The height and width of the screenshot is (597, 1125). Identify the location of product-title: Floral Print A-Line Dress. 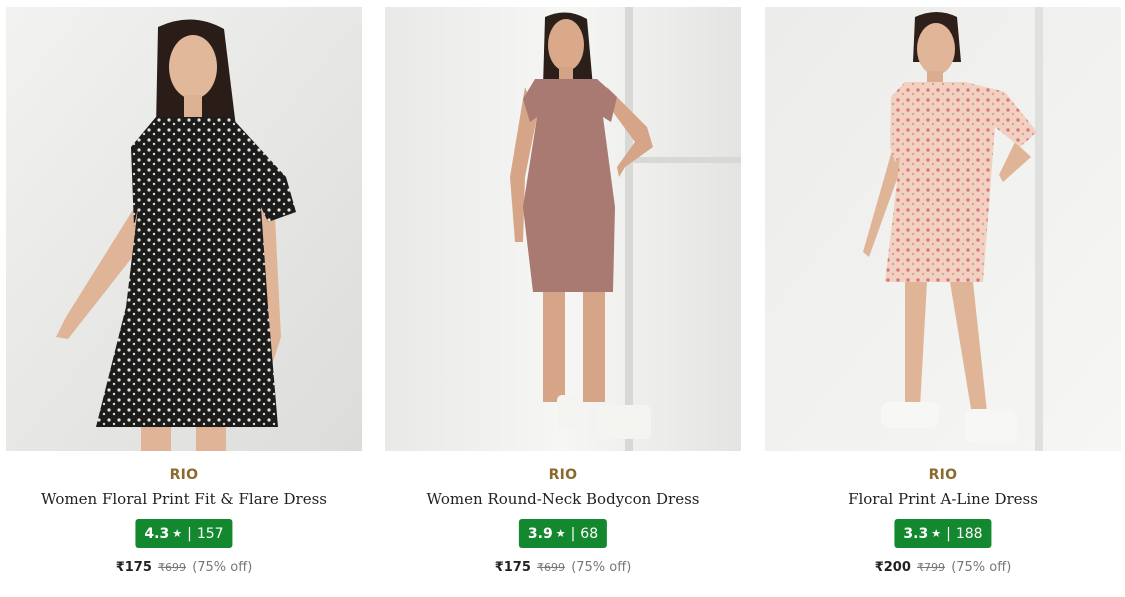
(943, 499).